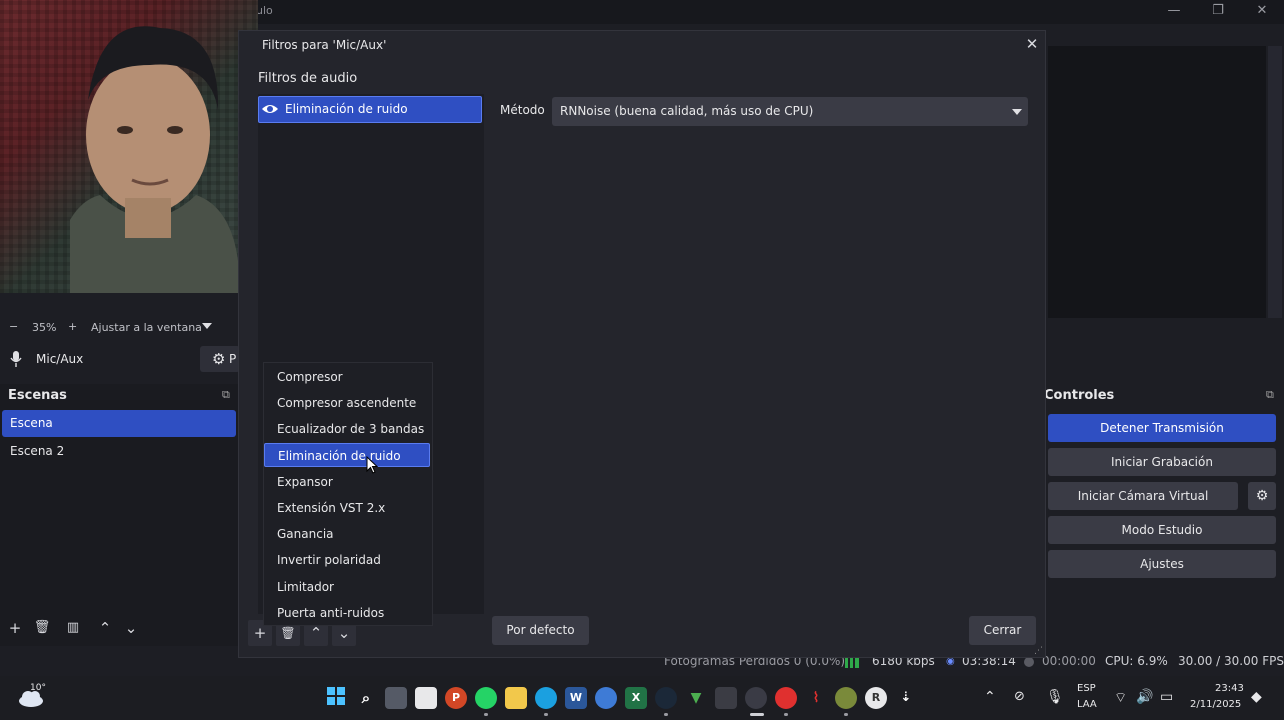 The height and width of the screenshot is (720, 1284). What do you see at coordinates (1162, 428) in the screenshot?
I see `stop-streaming-button: Detener Transmisión` at bounding box center [1162, 428].